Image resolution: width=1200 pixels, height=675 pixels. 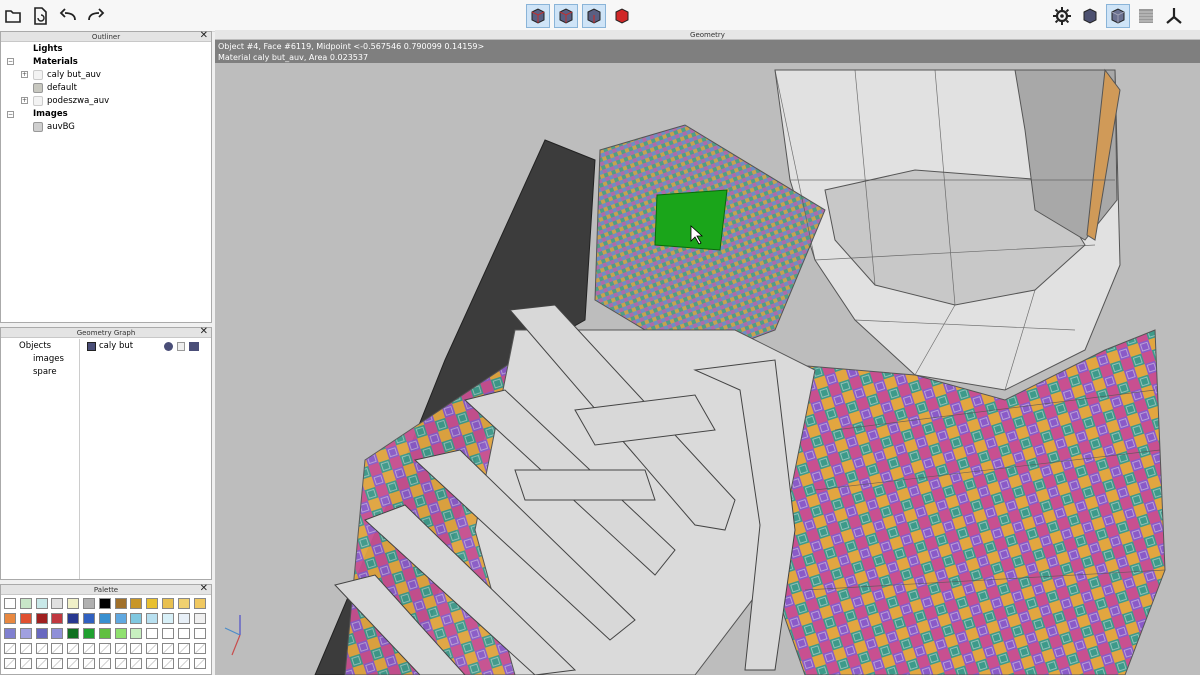 What do you see at coordinates (48, 359) in the screenshot?
I see `graph-item-images: images` at bounding box center [48, 359].